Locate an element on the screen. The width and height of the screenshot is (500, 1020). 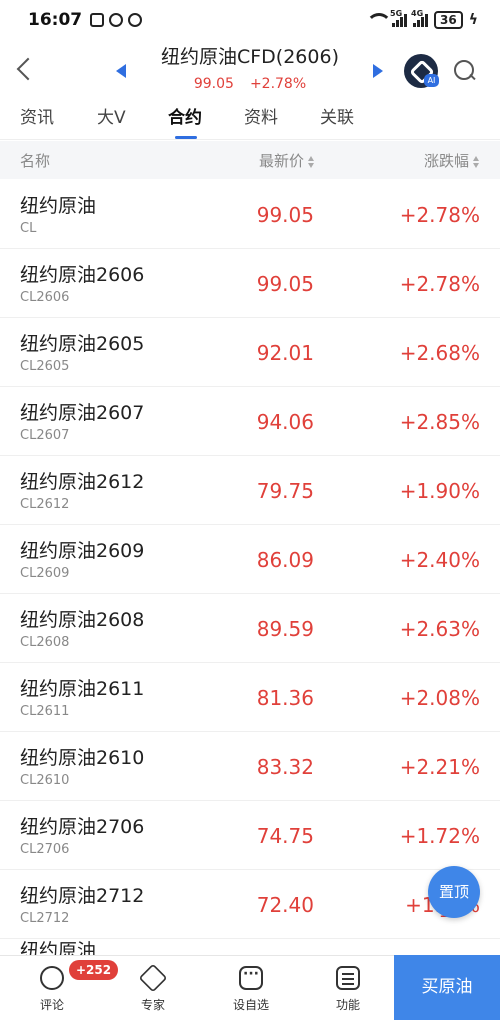
list-item: 纽约原油 CL 99.05 +2.78% is located at coordinates (250, 214).